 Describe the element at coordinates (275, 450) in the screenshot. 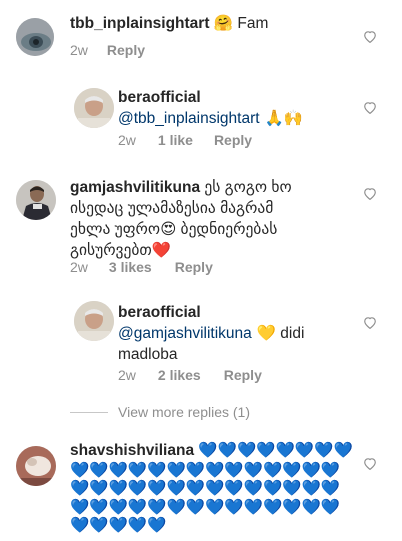

I see `blue-hearts-emoji: 💙💙💙💙💙💙💙💙` at that location.